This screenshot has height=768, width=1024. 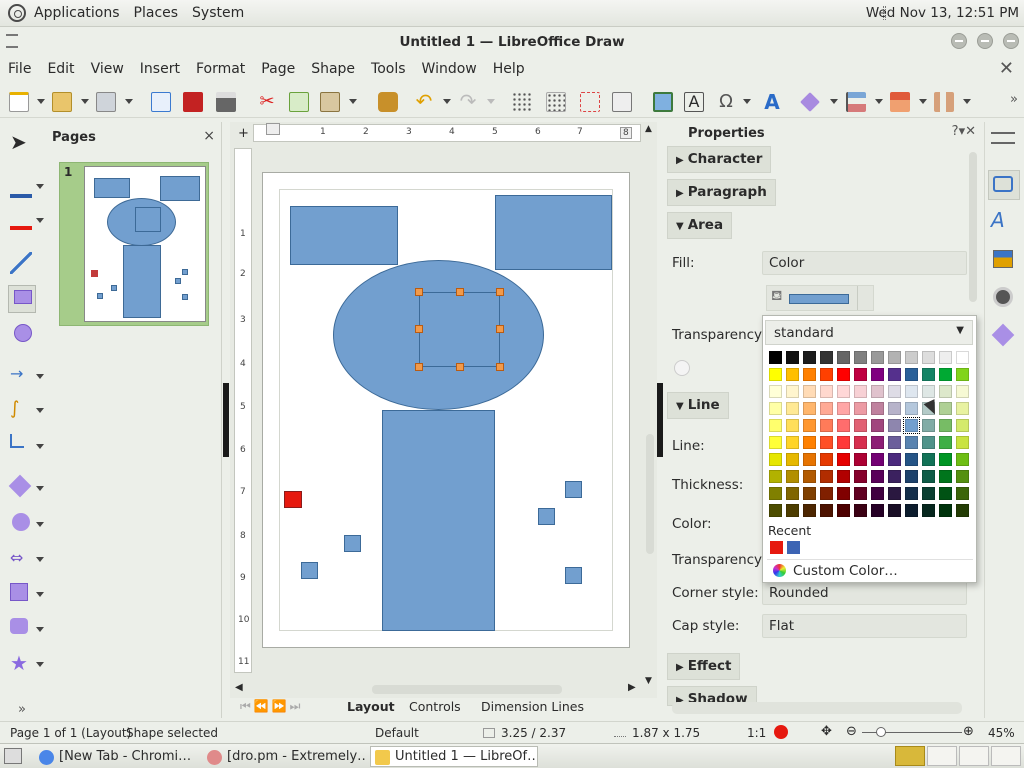 I want to click on redo-dropdown-icon, so click(x=491, y=101).